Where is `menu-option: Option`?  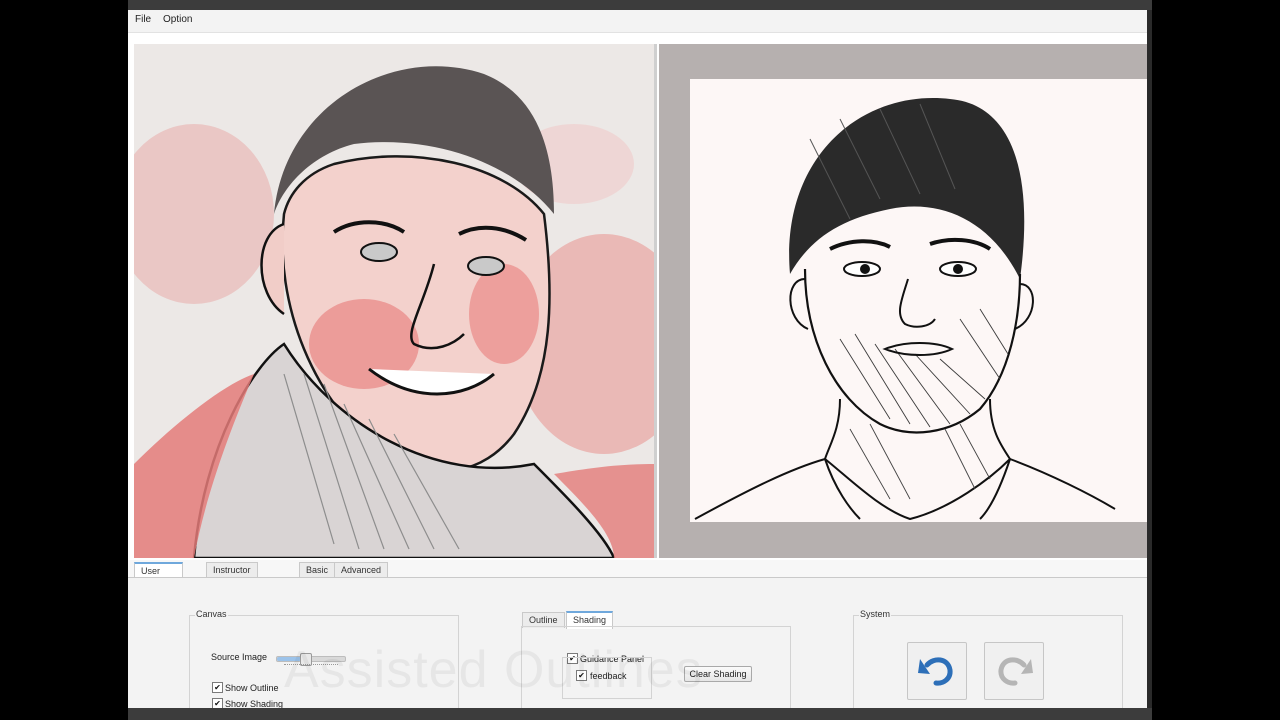
menu-option: Option is located at coordinates (177, 19).